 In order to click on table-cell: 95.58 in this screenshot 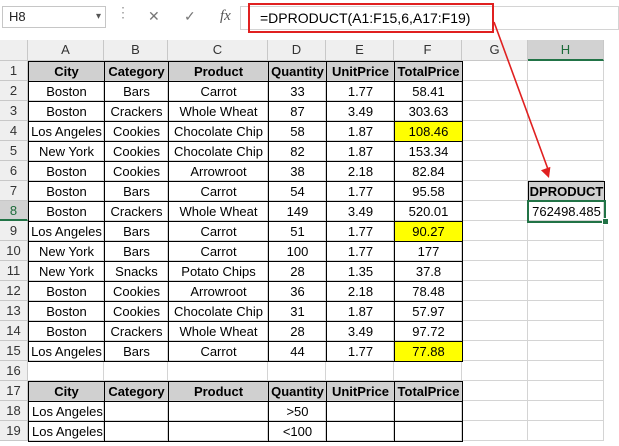, I will do `click(428, 191)`.